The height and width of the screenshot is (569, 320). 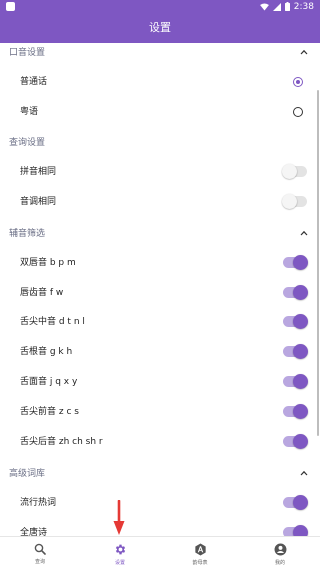 What do you see at coordinates (34, 82) in the screenshot?
I see `row-label: 普通话` at bounding box center [34, 82].